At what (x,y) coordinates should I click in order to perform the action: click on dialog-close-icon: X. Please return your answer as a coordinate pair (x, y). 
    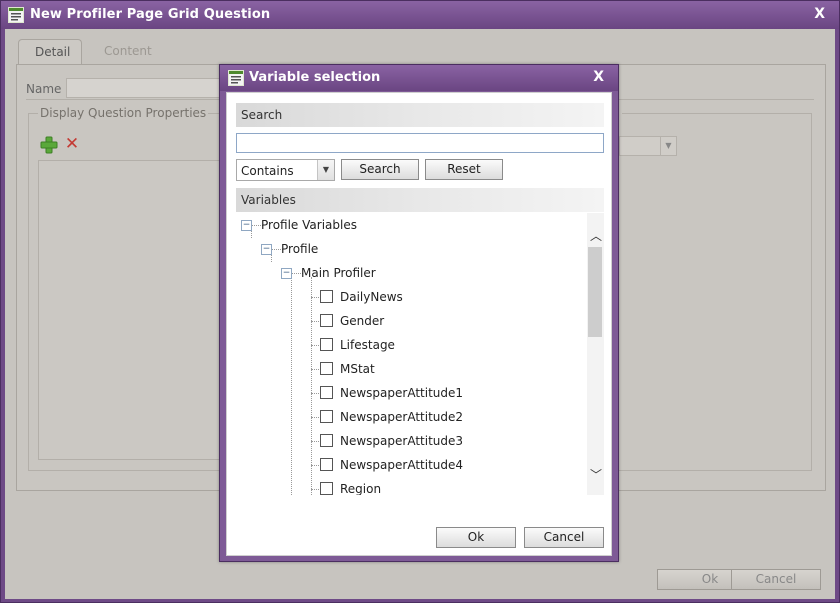
    Looking at the image, I should click on (598, 77).